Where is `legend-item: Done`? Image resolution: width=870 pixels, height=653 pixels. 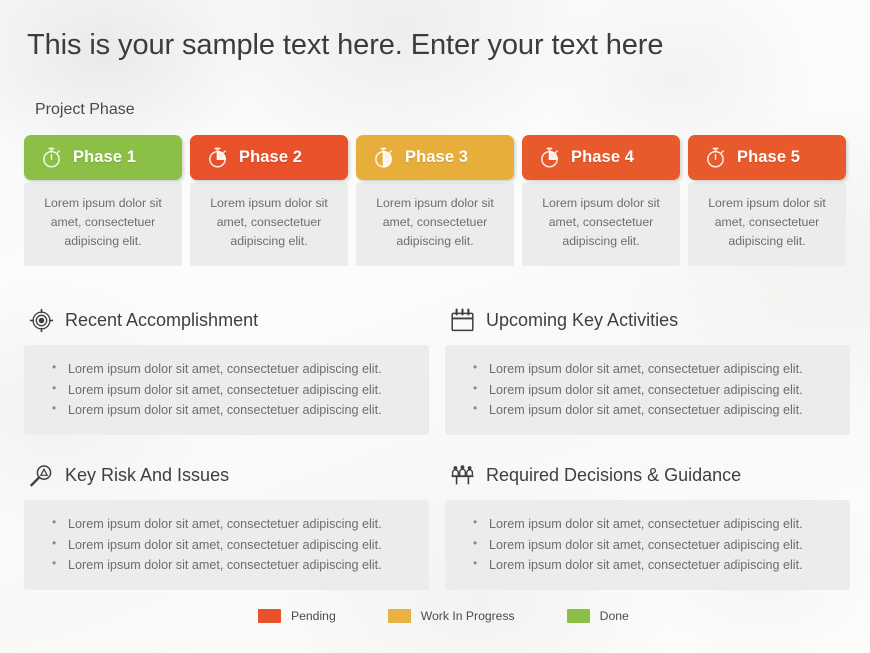 legend-item: Done is located at coordinates (597, 616).